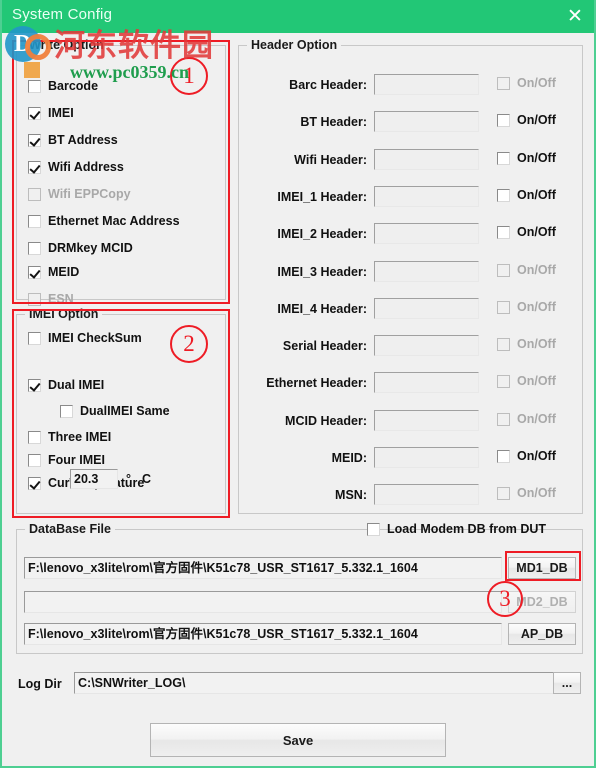 Image resolution: width=596 pixels, height=768 pixels. Describe the element at coordinates (349, 458) in the screenshot. I see `header-label-meid: MEID:` at that location.